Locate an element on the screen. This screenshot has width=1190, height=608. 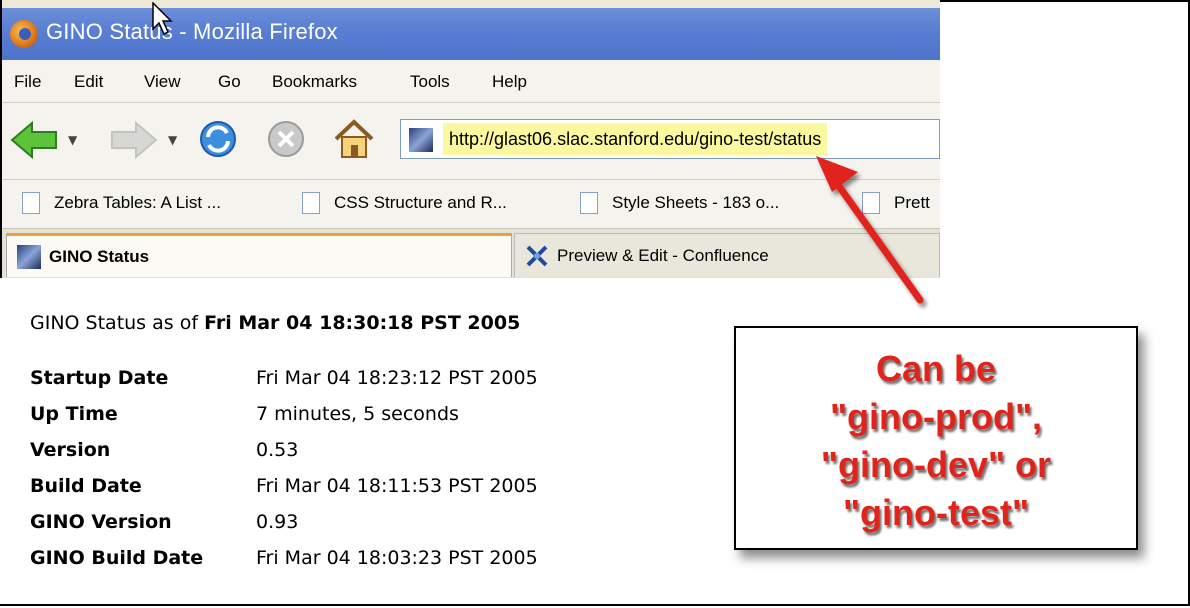
tab-label: Preview & Edit - Confluence is located at coordinates (663, 255).